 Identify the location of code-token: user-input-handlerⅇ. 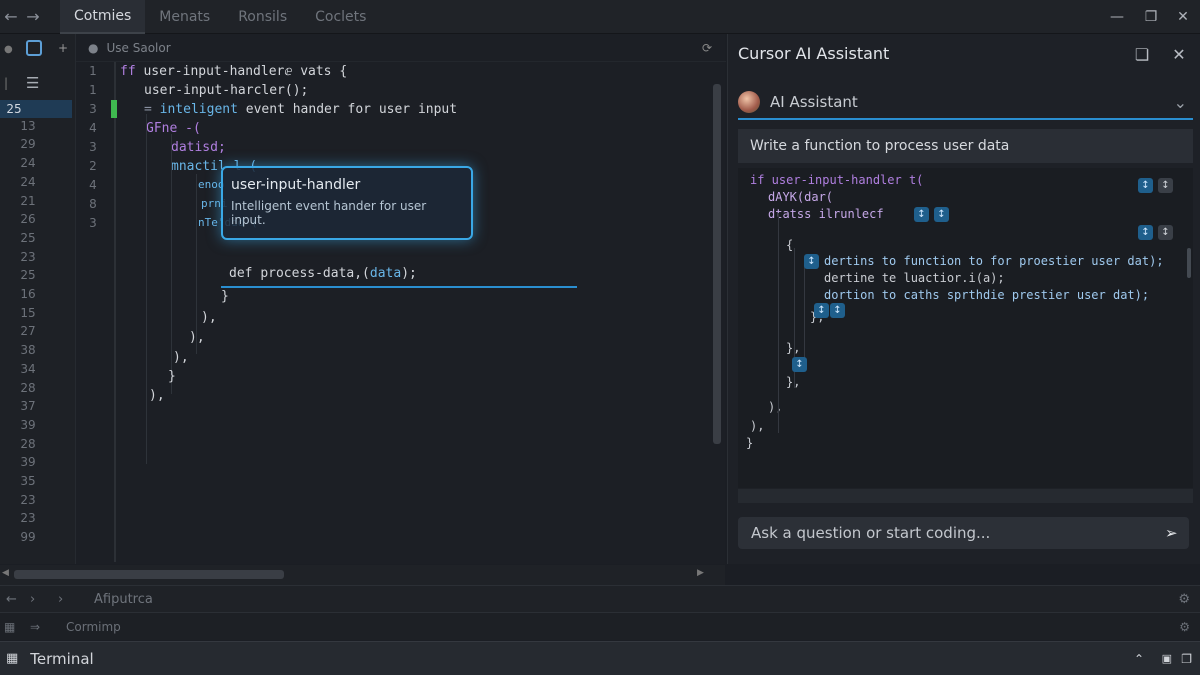
(222, 71).